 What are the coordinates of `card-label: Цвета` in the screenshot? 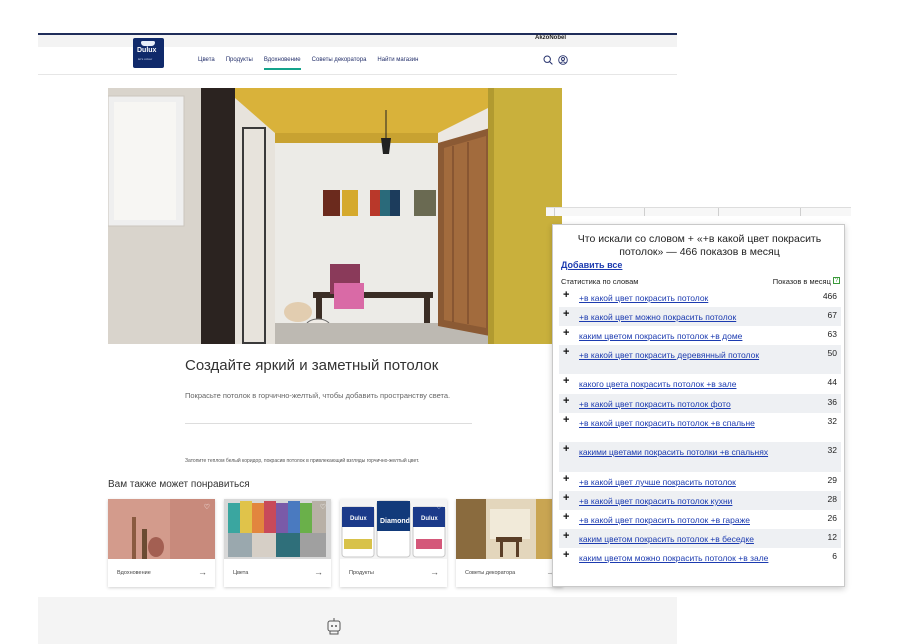 It's located at (241, 573).